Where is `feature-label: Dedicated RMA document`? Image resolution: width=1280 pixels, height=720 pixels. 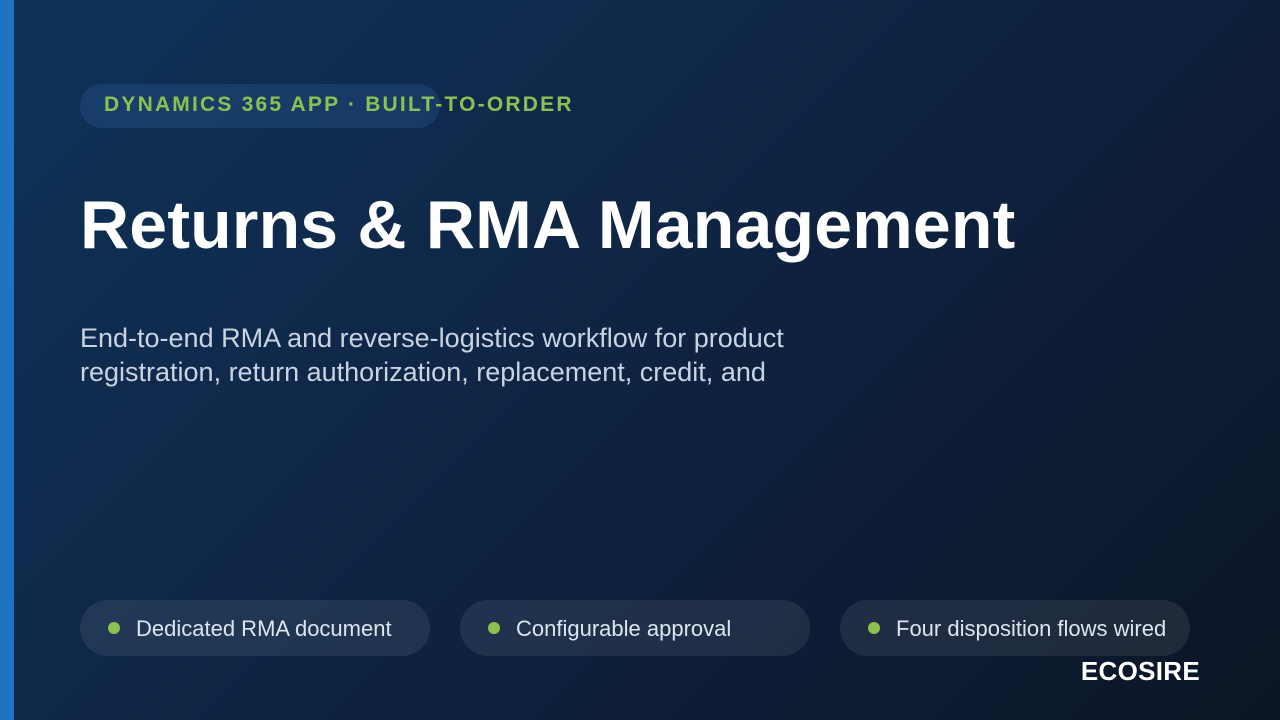
feature-label: Dedicated RMA document is located at coordinates (264, 628).